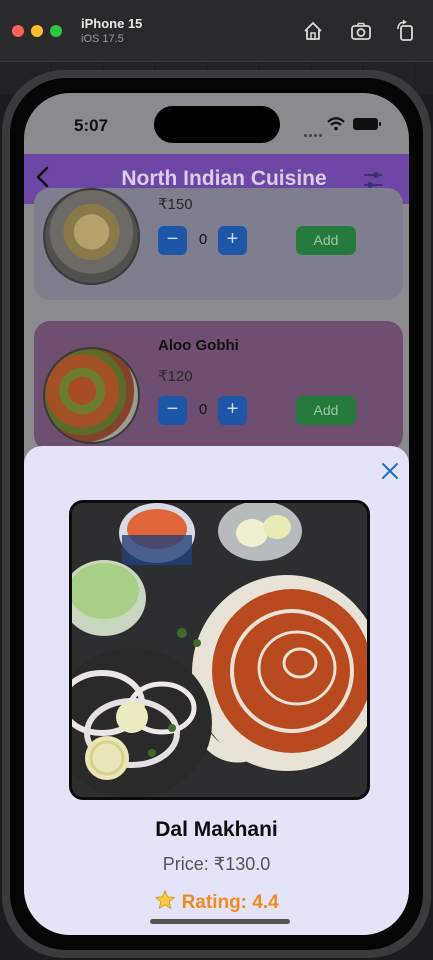 Image resolution: width=433 pixels, height=960 pixels. What do you see at coordinates (217, 124) in the screenshot?
I see `dynamic-island` at bounding box center [217, 124].